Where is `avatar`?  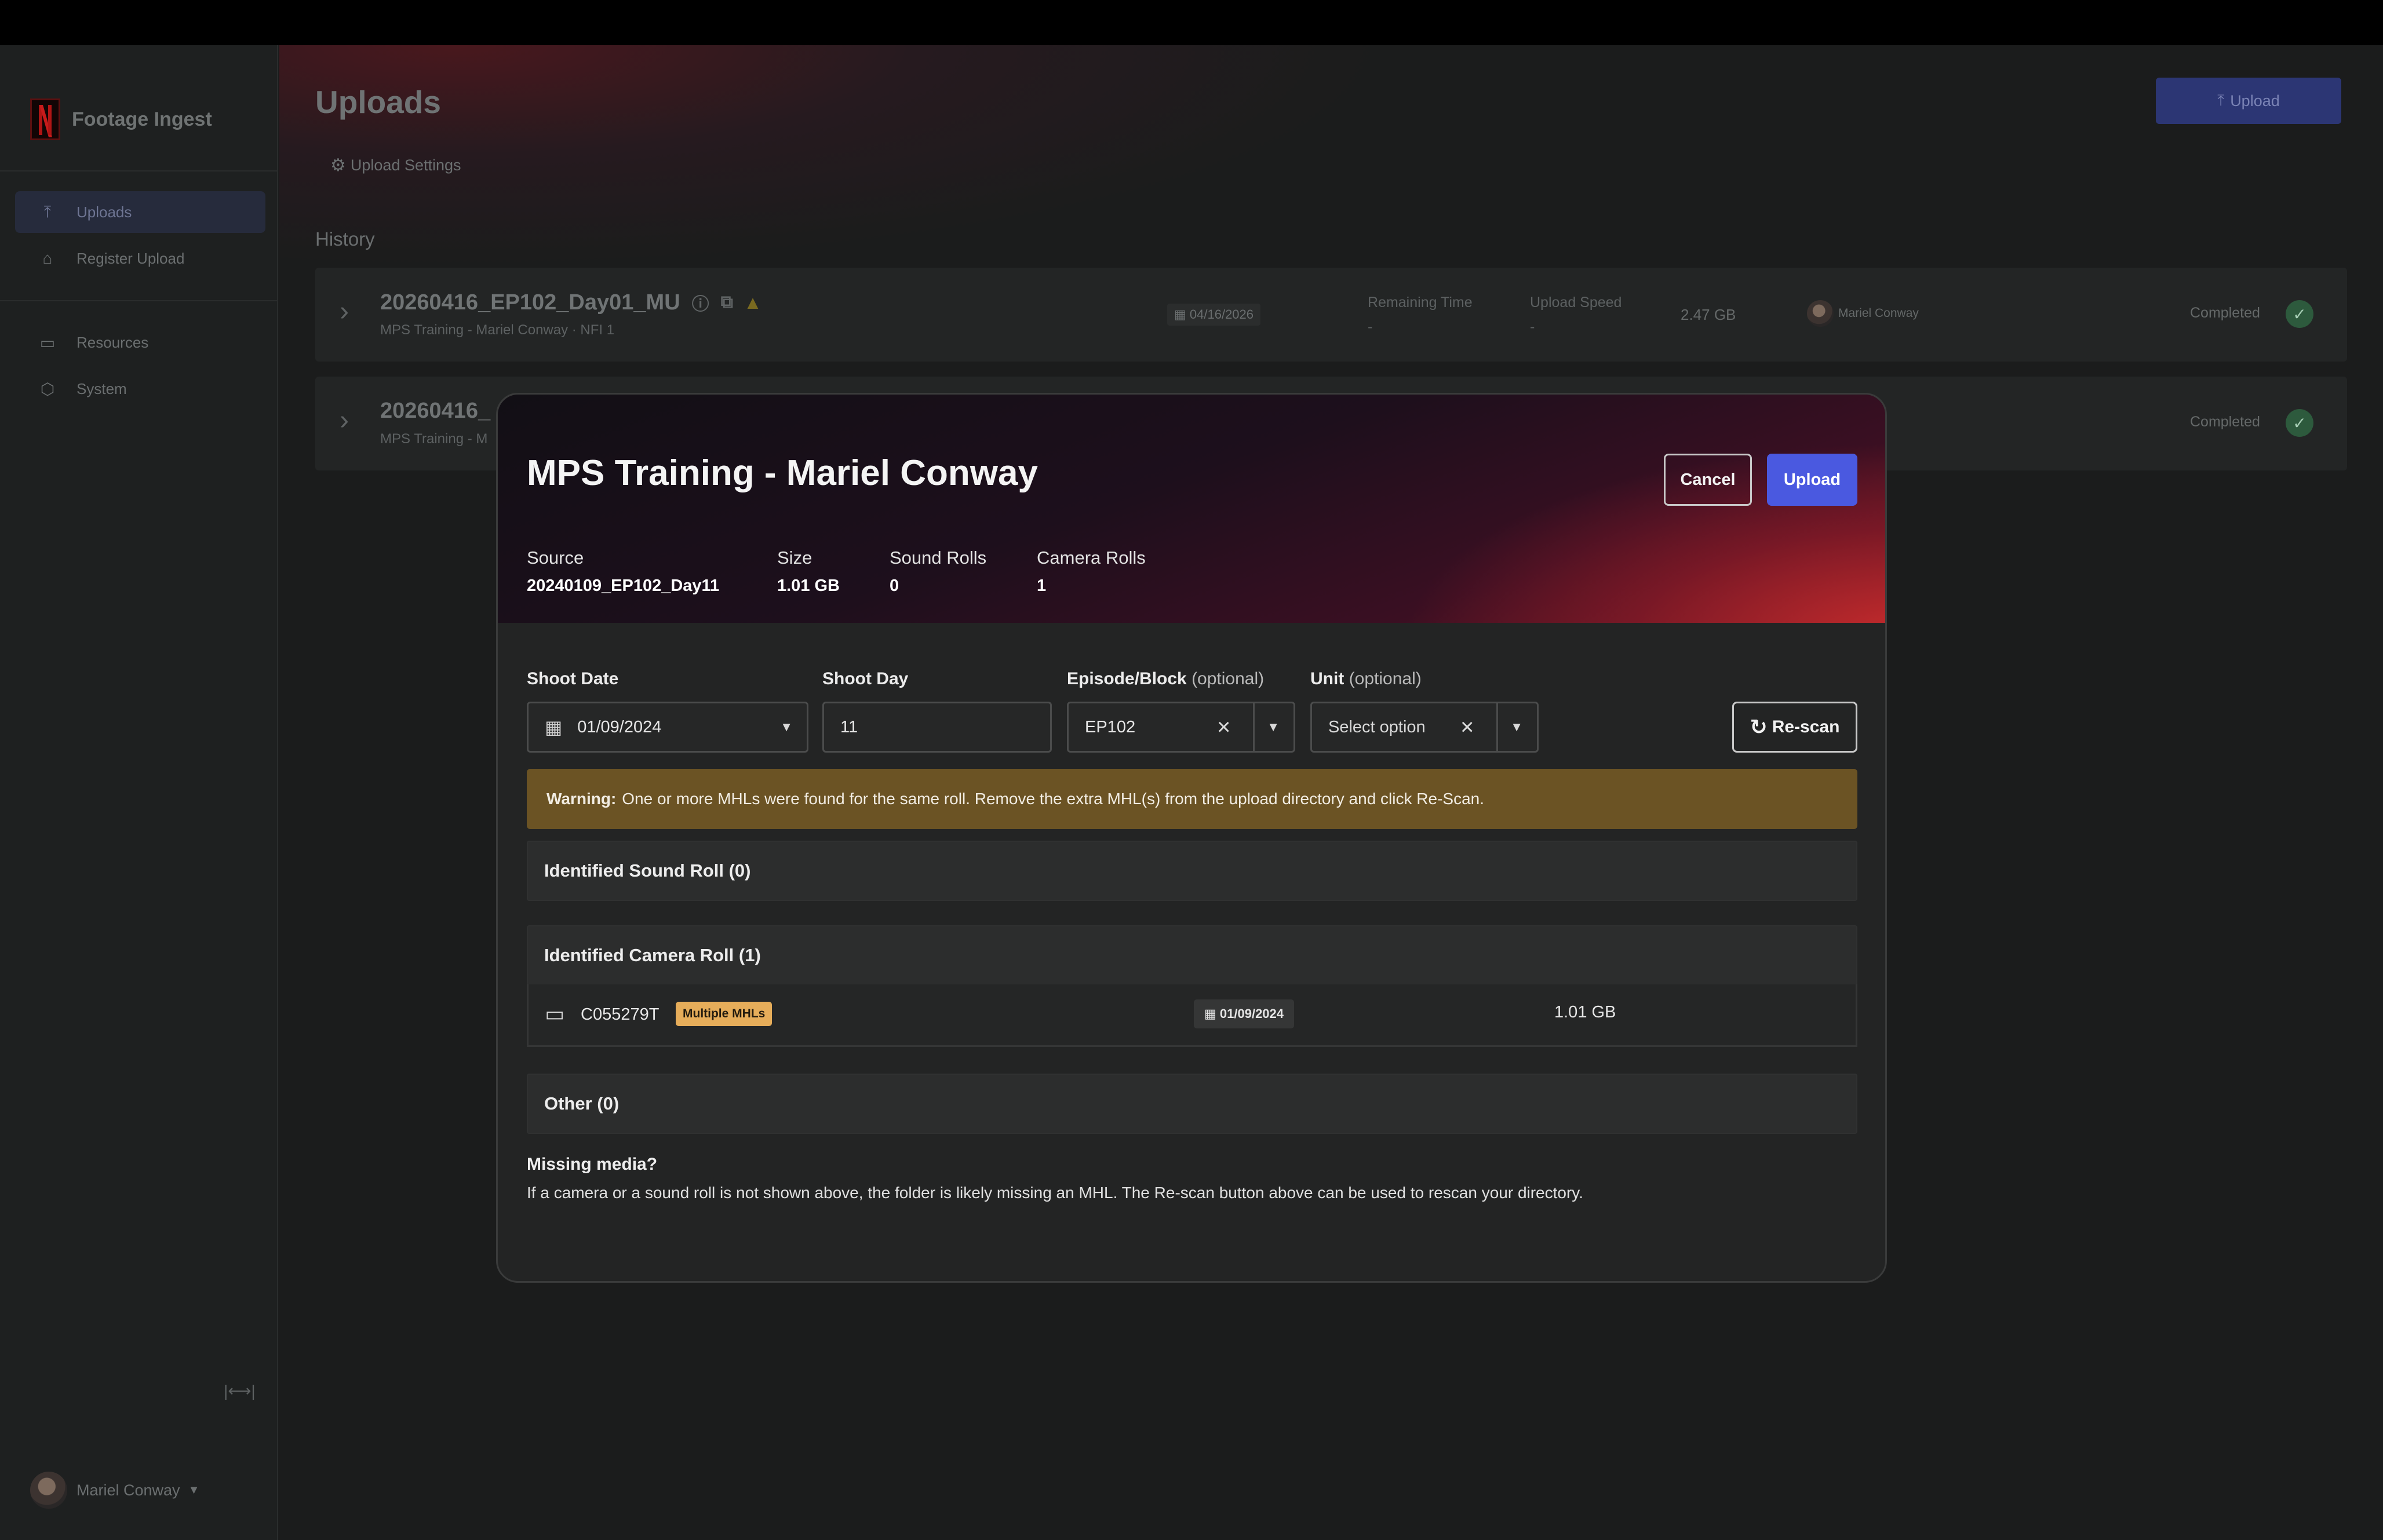 avatar is located at coordinates (49, 1490).